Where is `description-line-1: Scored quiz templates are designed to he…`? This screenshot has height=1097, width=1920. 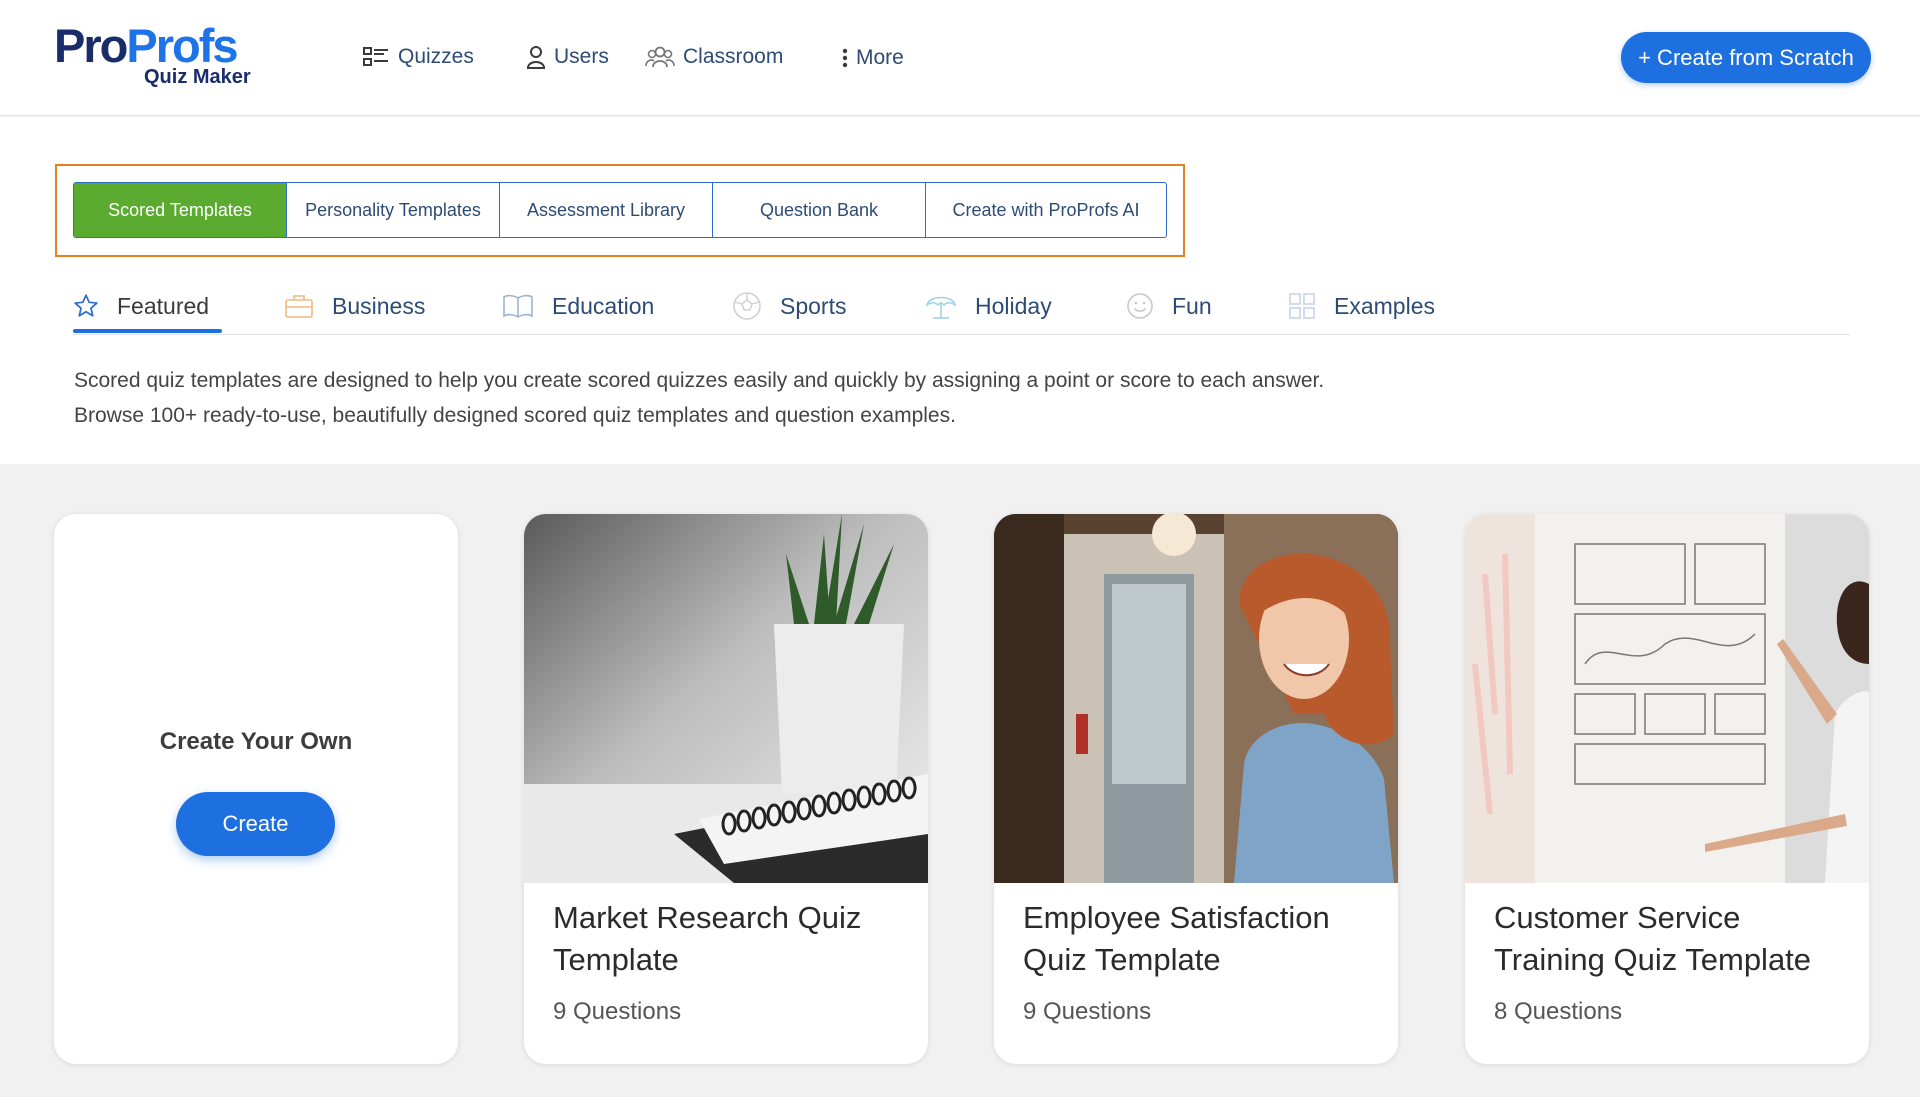 description-line-1: Scored quiz templates are designed to he… is located at coordinates (699, 380).